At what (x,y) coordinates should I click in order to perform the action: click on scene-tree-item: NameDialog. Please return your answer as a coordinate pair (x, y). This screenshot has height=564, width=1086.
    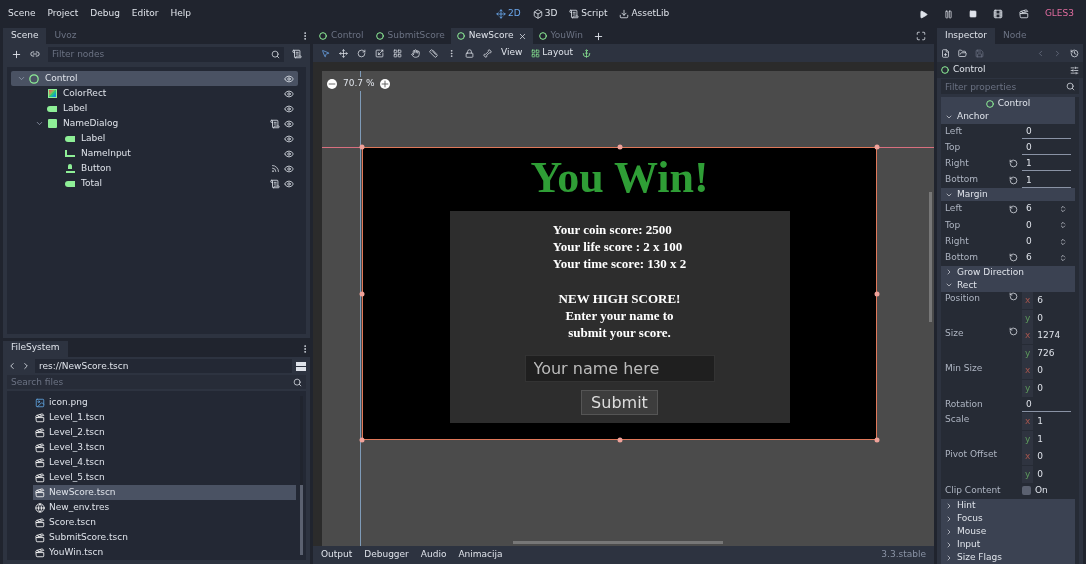
    Looking at the image, I should click on (154, 123).